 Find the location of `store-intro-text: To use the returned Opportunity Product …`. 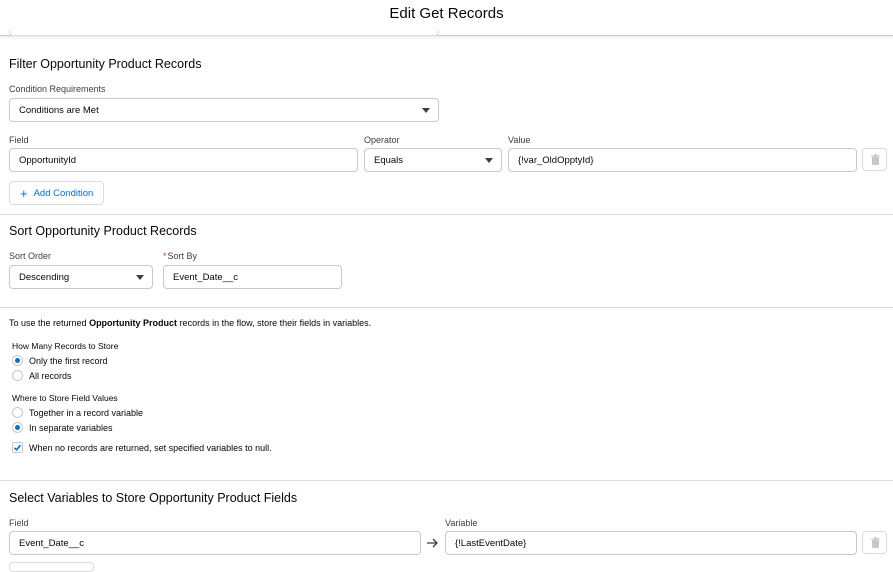

store-intro-text: To use the returned Opportunity Product … is located at coordinates (190, 323).